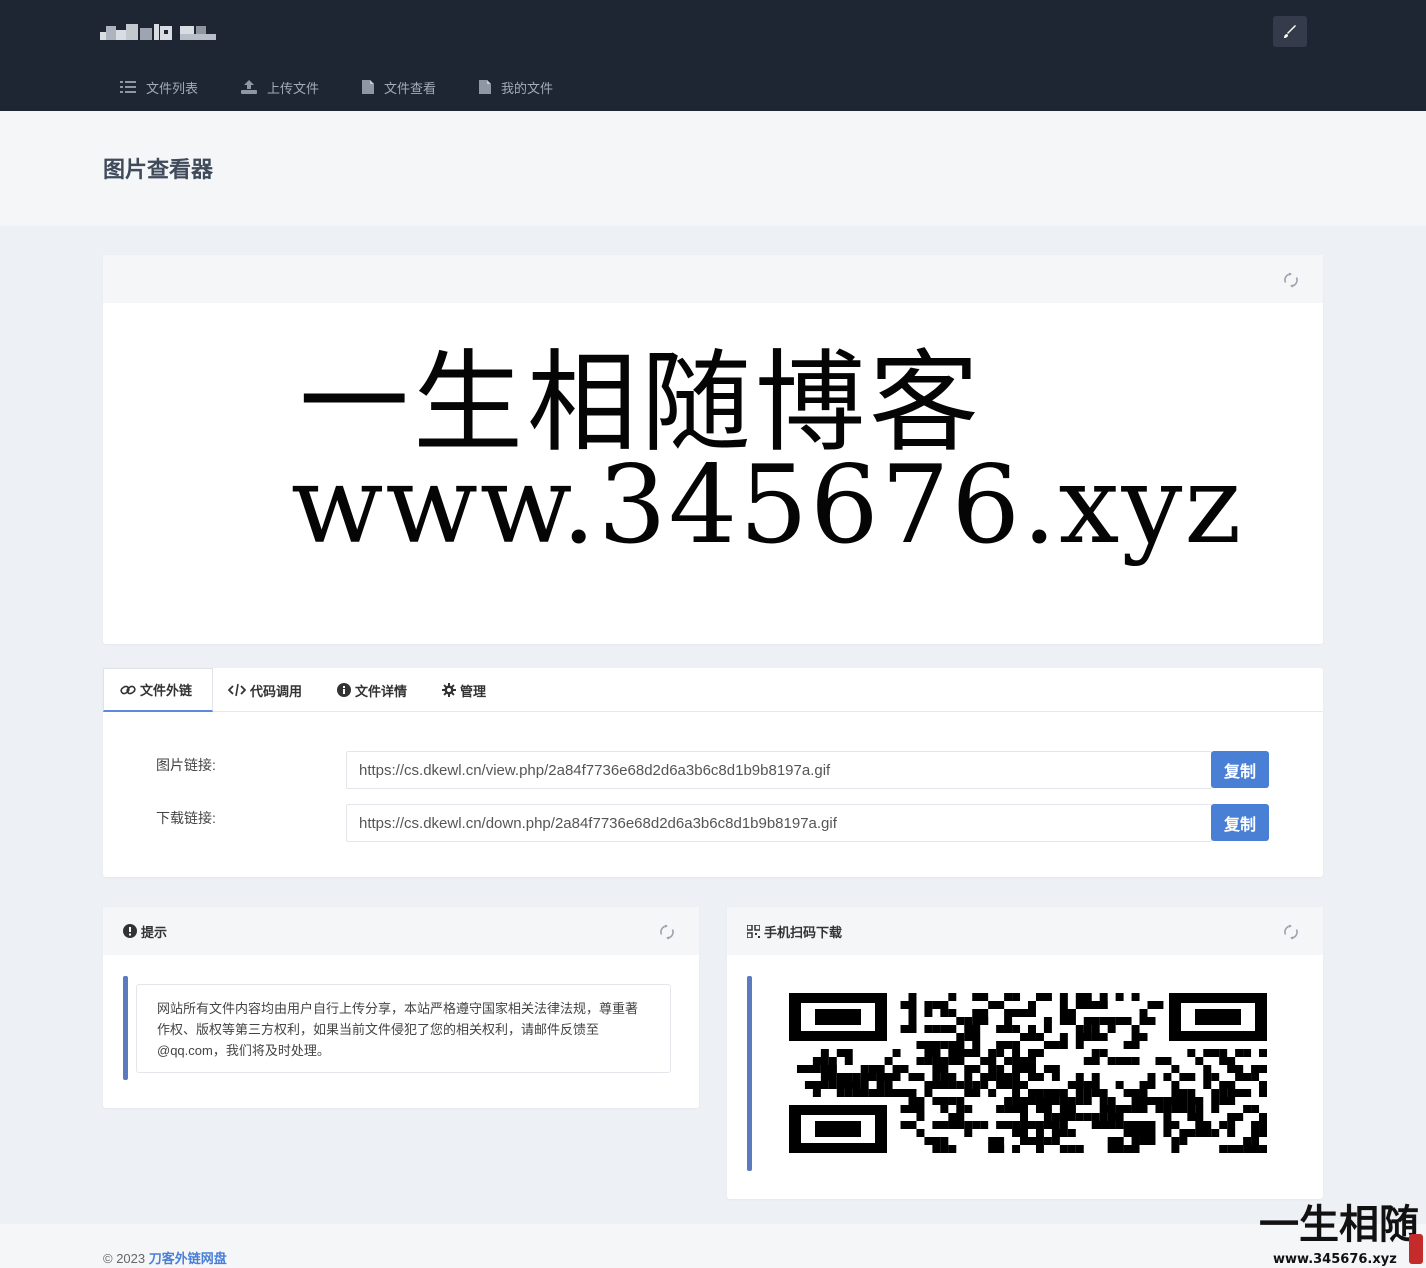 The height and width of the screenshot is (1268, 1426). Describe the element at coordinates (1335, 1259) in the screenshot. I see `corner-watermark-url: www.345676.xyz` at that location.